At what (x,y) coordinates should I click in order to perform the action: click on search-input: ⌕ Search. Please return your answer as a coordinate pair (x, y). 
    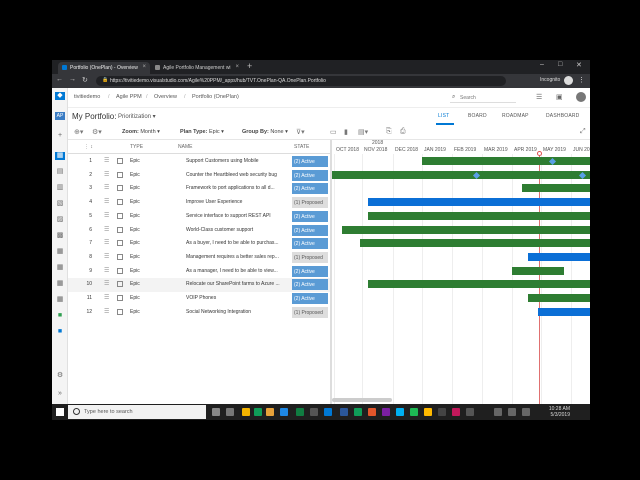
    Looking at the image, I should click on (483, 97).